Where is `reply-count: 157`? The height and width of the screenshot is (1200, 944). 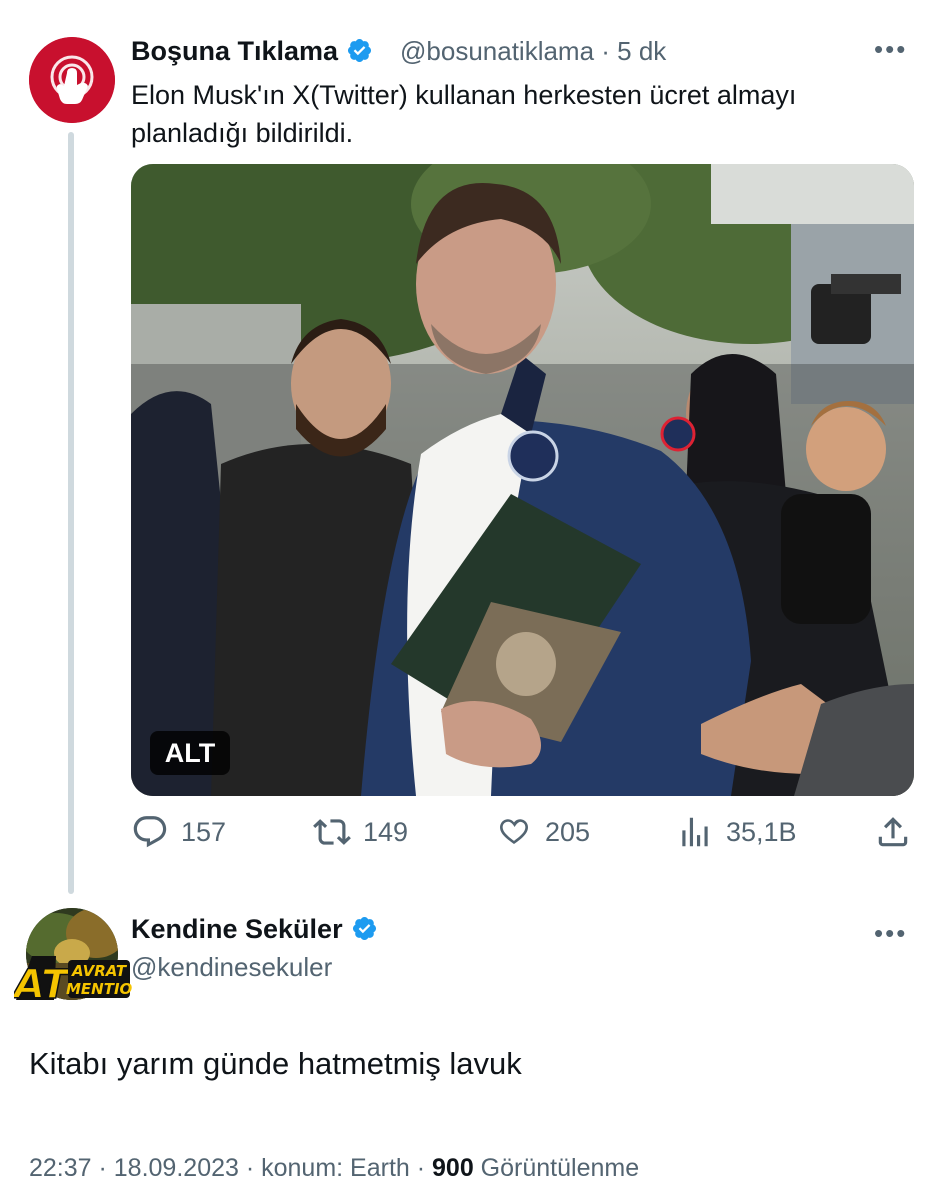
reply-count: 157 is located at coordinates (204, 831).